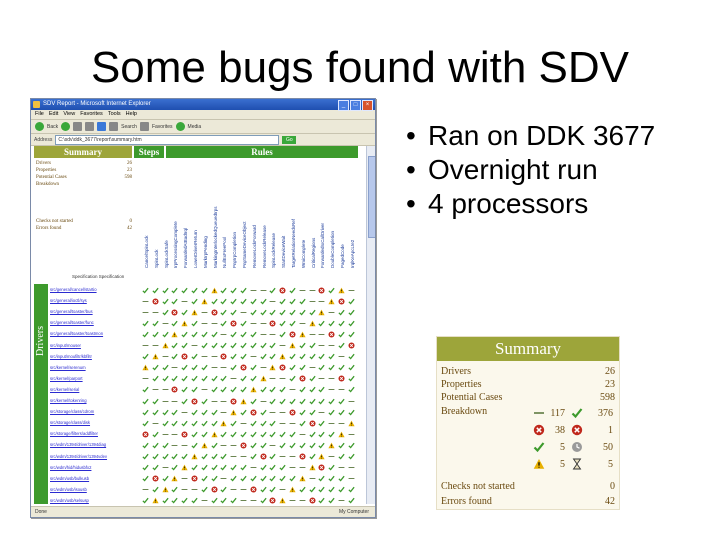 The height and width of the screenshot is (540, 720). I want to click on rule-column-header: SpinLock, so click(158, 214).